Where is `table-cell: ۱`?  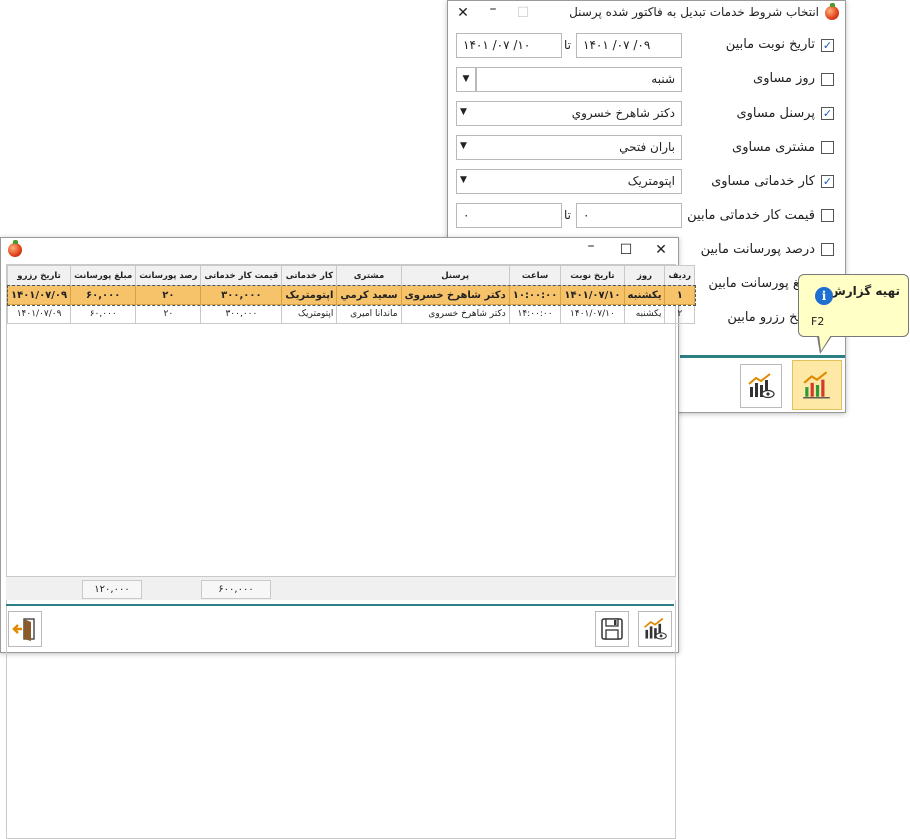
table-cell: ۱ is located at coordinates (680, 295).